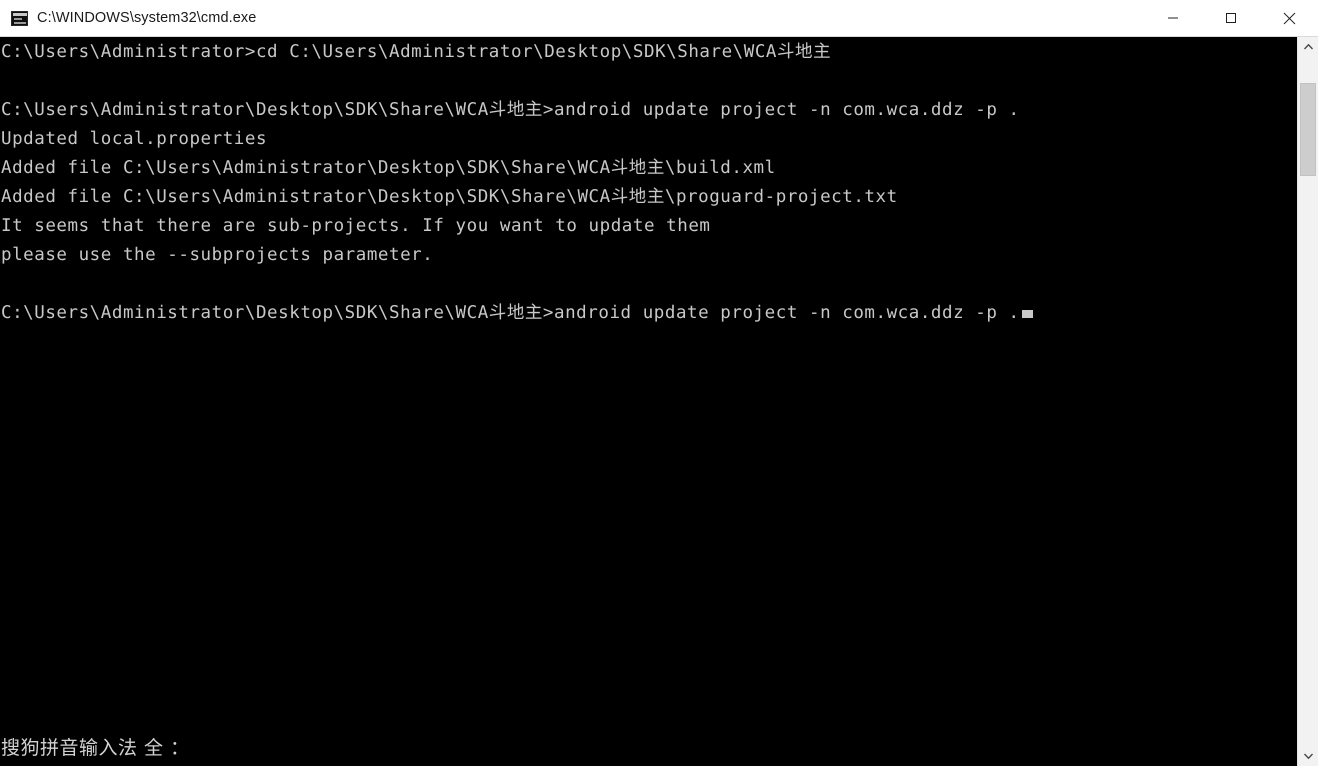 This screenshot has height=766, width=1318. What do you see at coordinates (1027, 314) in the screenshot?
I see `text-cursor` at bounding box center [1027, 314].